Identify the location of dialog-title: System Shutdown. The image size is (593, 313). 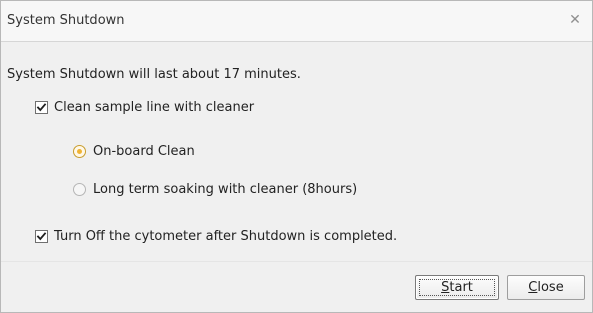
(66, 20).